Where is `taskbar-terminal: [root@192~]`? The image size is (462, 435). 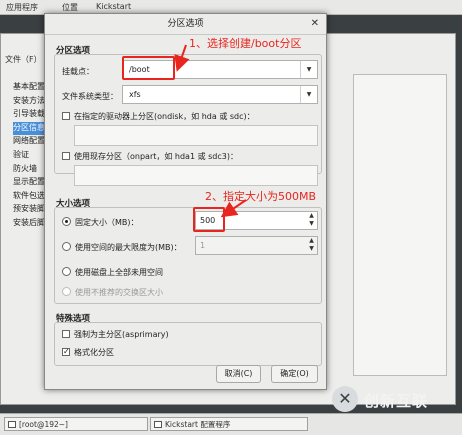 taskbar-terminal: [root@192~] is located at coordinates (76, 424).